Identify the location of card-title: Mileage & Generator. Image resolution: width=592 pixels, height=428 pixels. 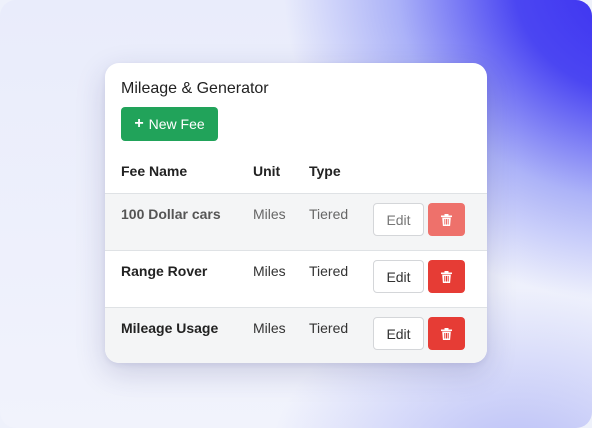
(195, 88).